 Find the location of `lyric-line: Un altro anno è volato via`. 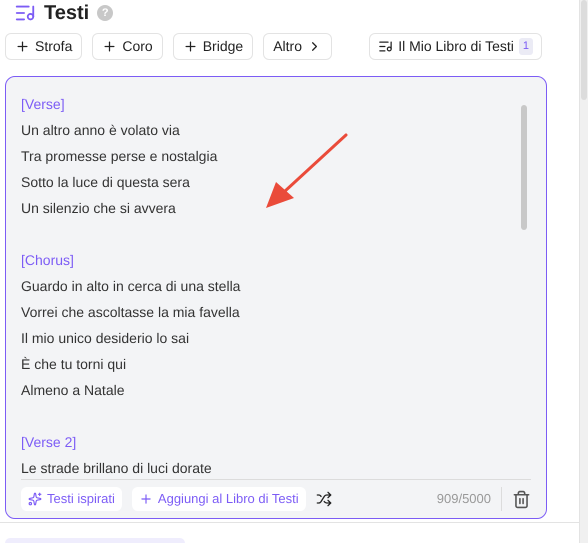

lyric-line: Un altro anno è volato via is located at coordinates (101, 130).